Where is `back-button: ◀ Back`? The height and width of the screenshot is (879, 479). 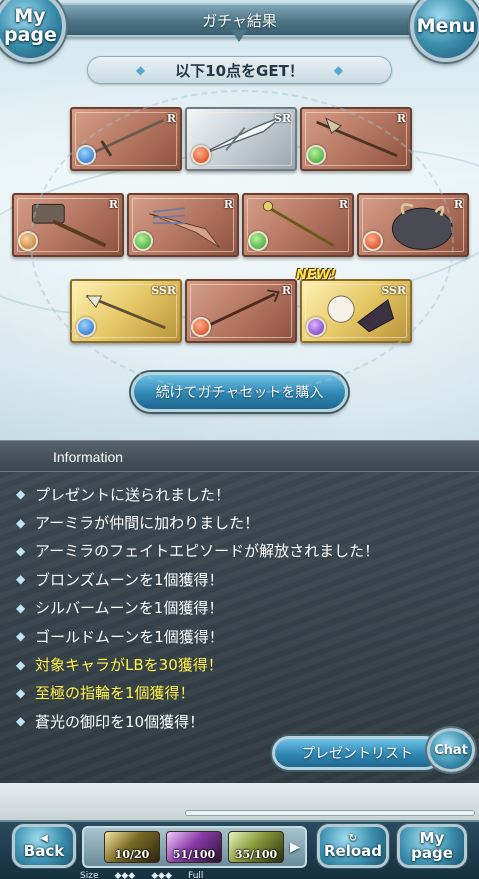
back-button: ◀ Back is located at coordinates (44, 846).